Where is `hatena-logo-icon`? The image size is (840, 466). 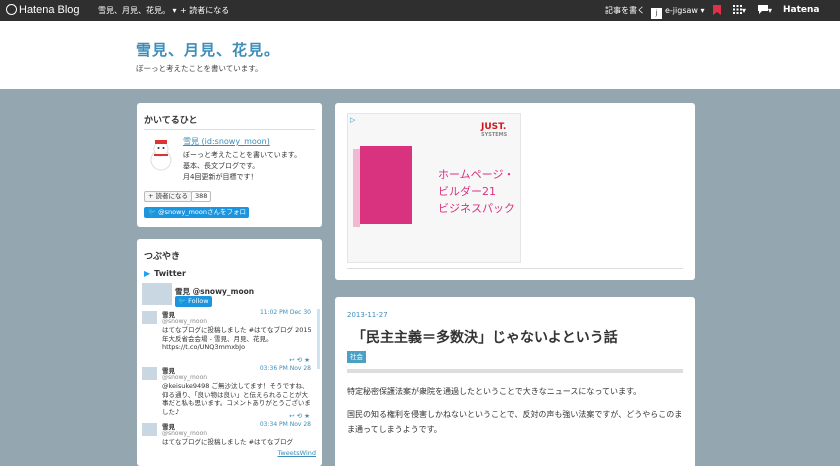 hatena-logo-icon is located at coordinates (11, 9).